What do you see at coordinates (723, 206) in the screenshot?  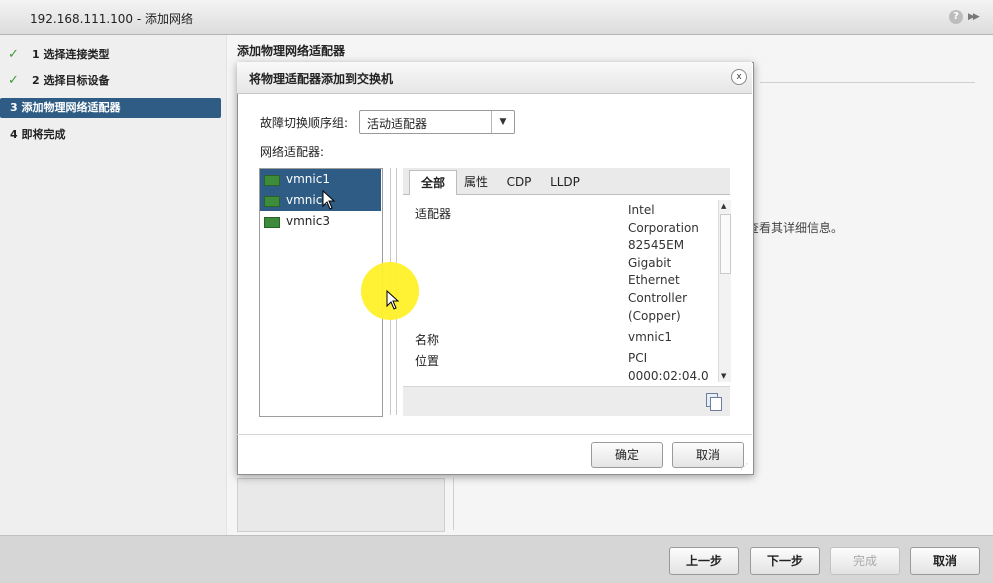 I see `scroll-up-icon: ▲` at bounding box center [723, 206].